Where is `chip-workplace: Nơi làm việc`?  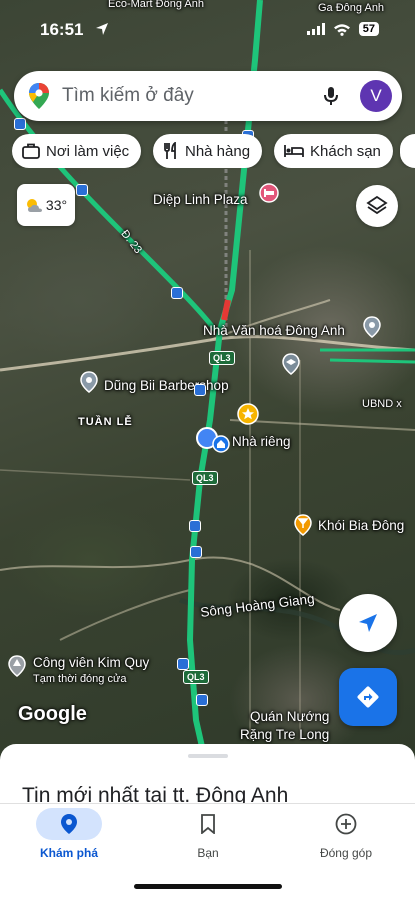
chip-workplace: Nơi làm việc is located at coordinates (77, 151).